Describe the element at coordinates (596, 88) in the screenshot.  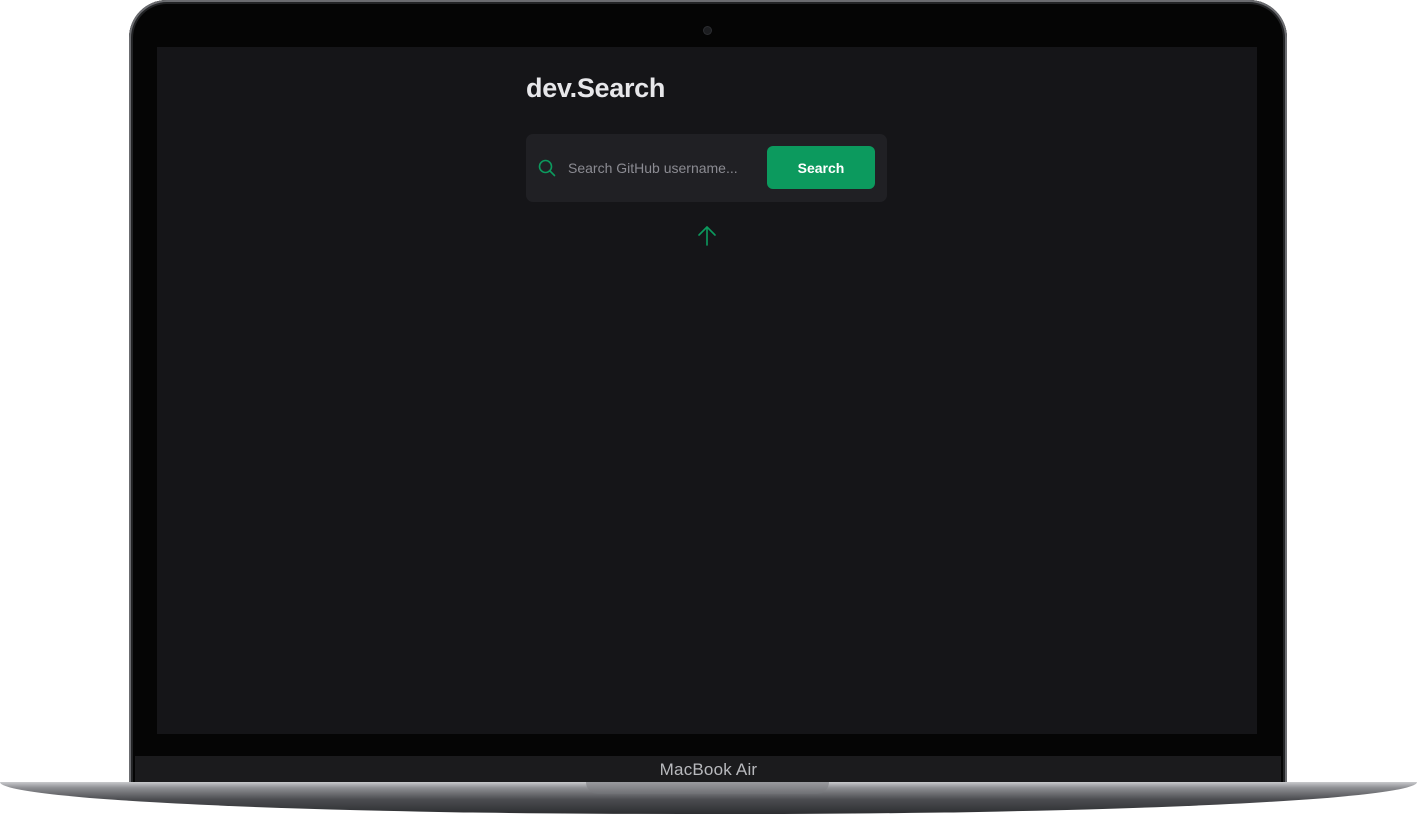
I see `app-title: dev.Search` at that location.